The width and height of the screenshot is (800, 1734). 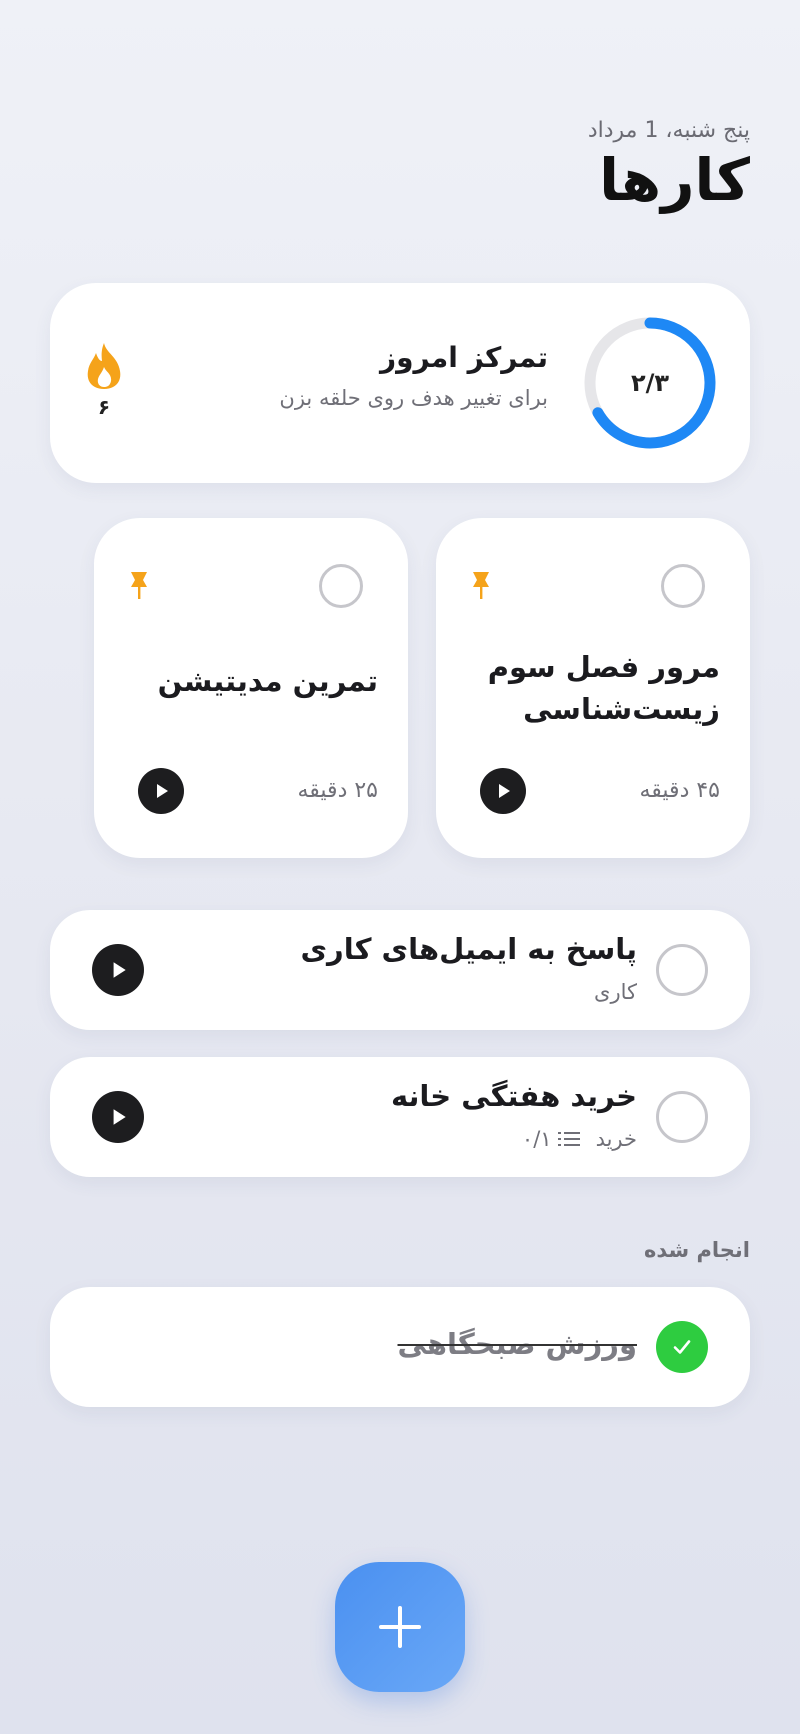 I want to click on streak-count: ۶, so click(x=104, y=407).